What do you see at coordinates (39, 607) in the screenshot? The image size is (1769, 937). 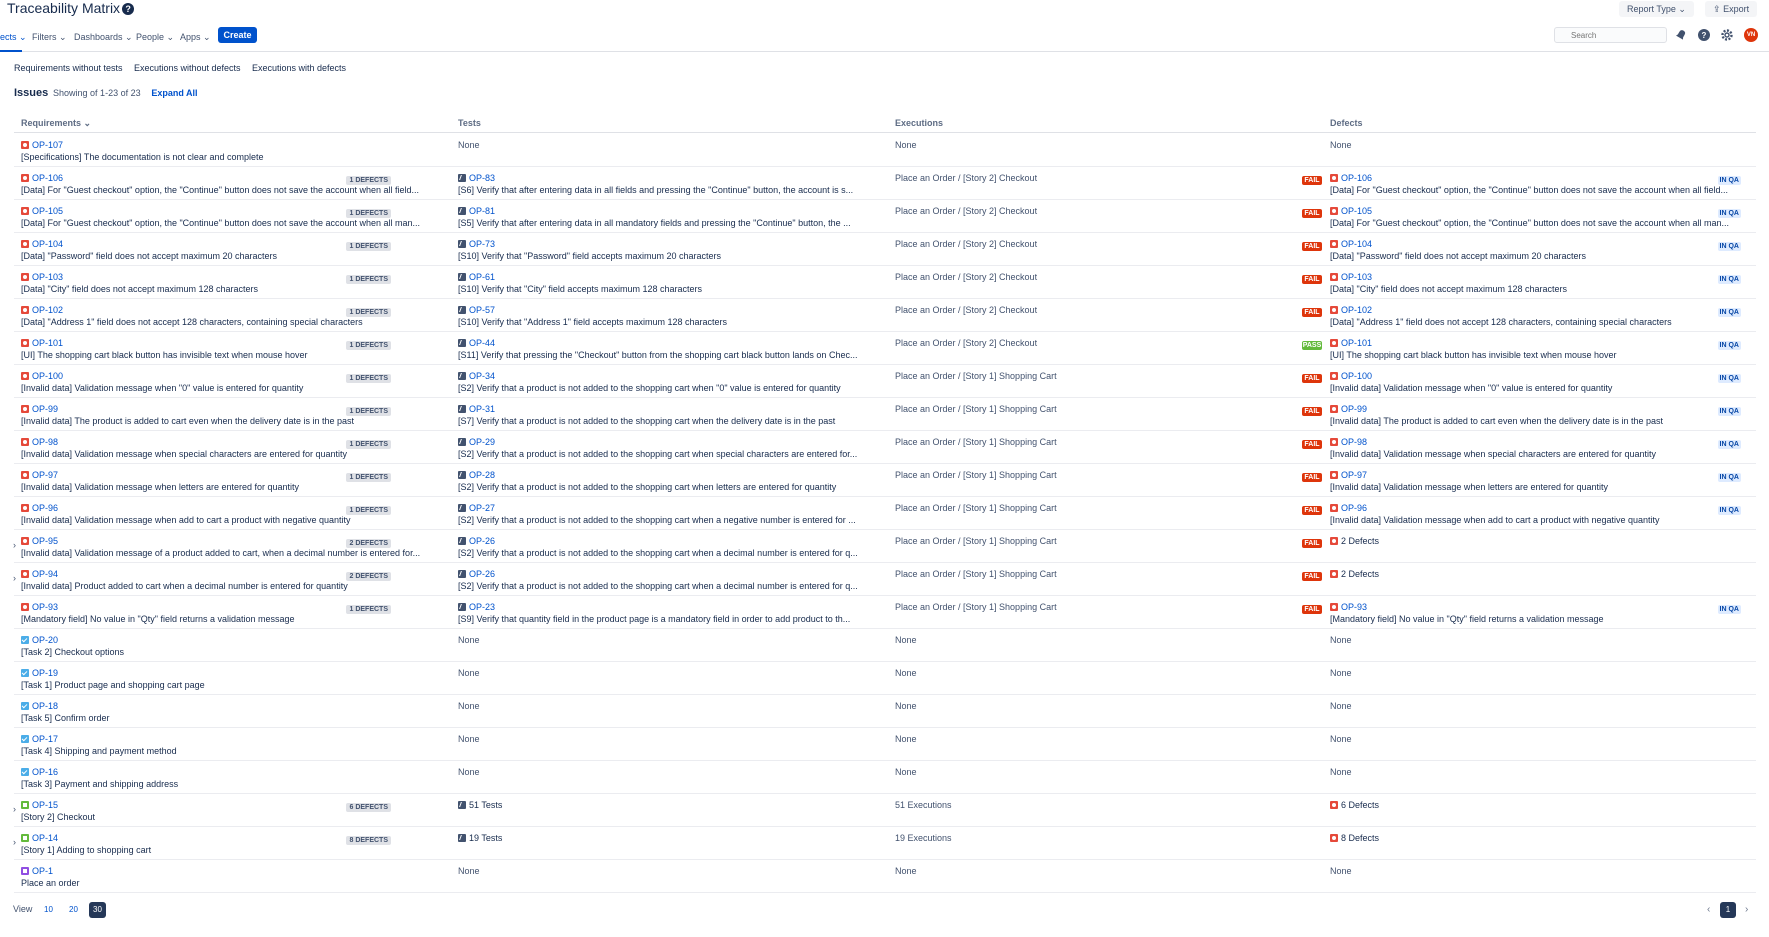 I see `requirement-key: OP-93` at bounding box center [39, 607].